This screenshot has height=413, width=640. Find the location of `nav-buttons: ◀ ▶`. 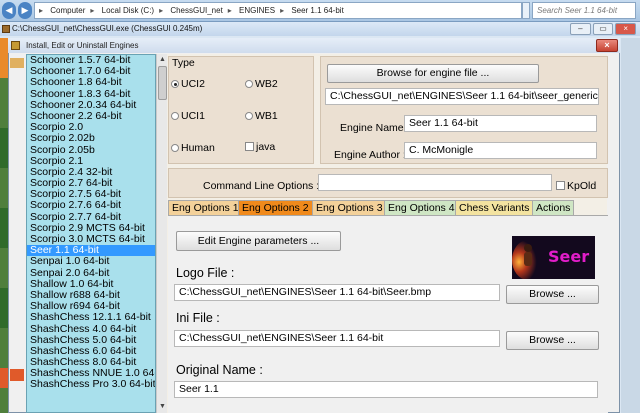

nav-buttons: ◀ ▶ is located at coordinates (17, 10).